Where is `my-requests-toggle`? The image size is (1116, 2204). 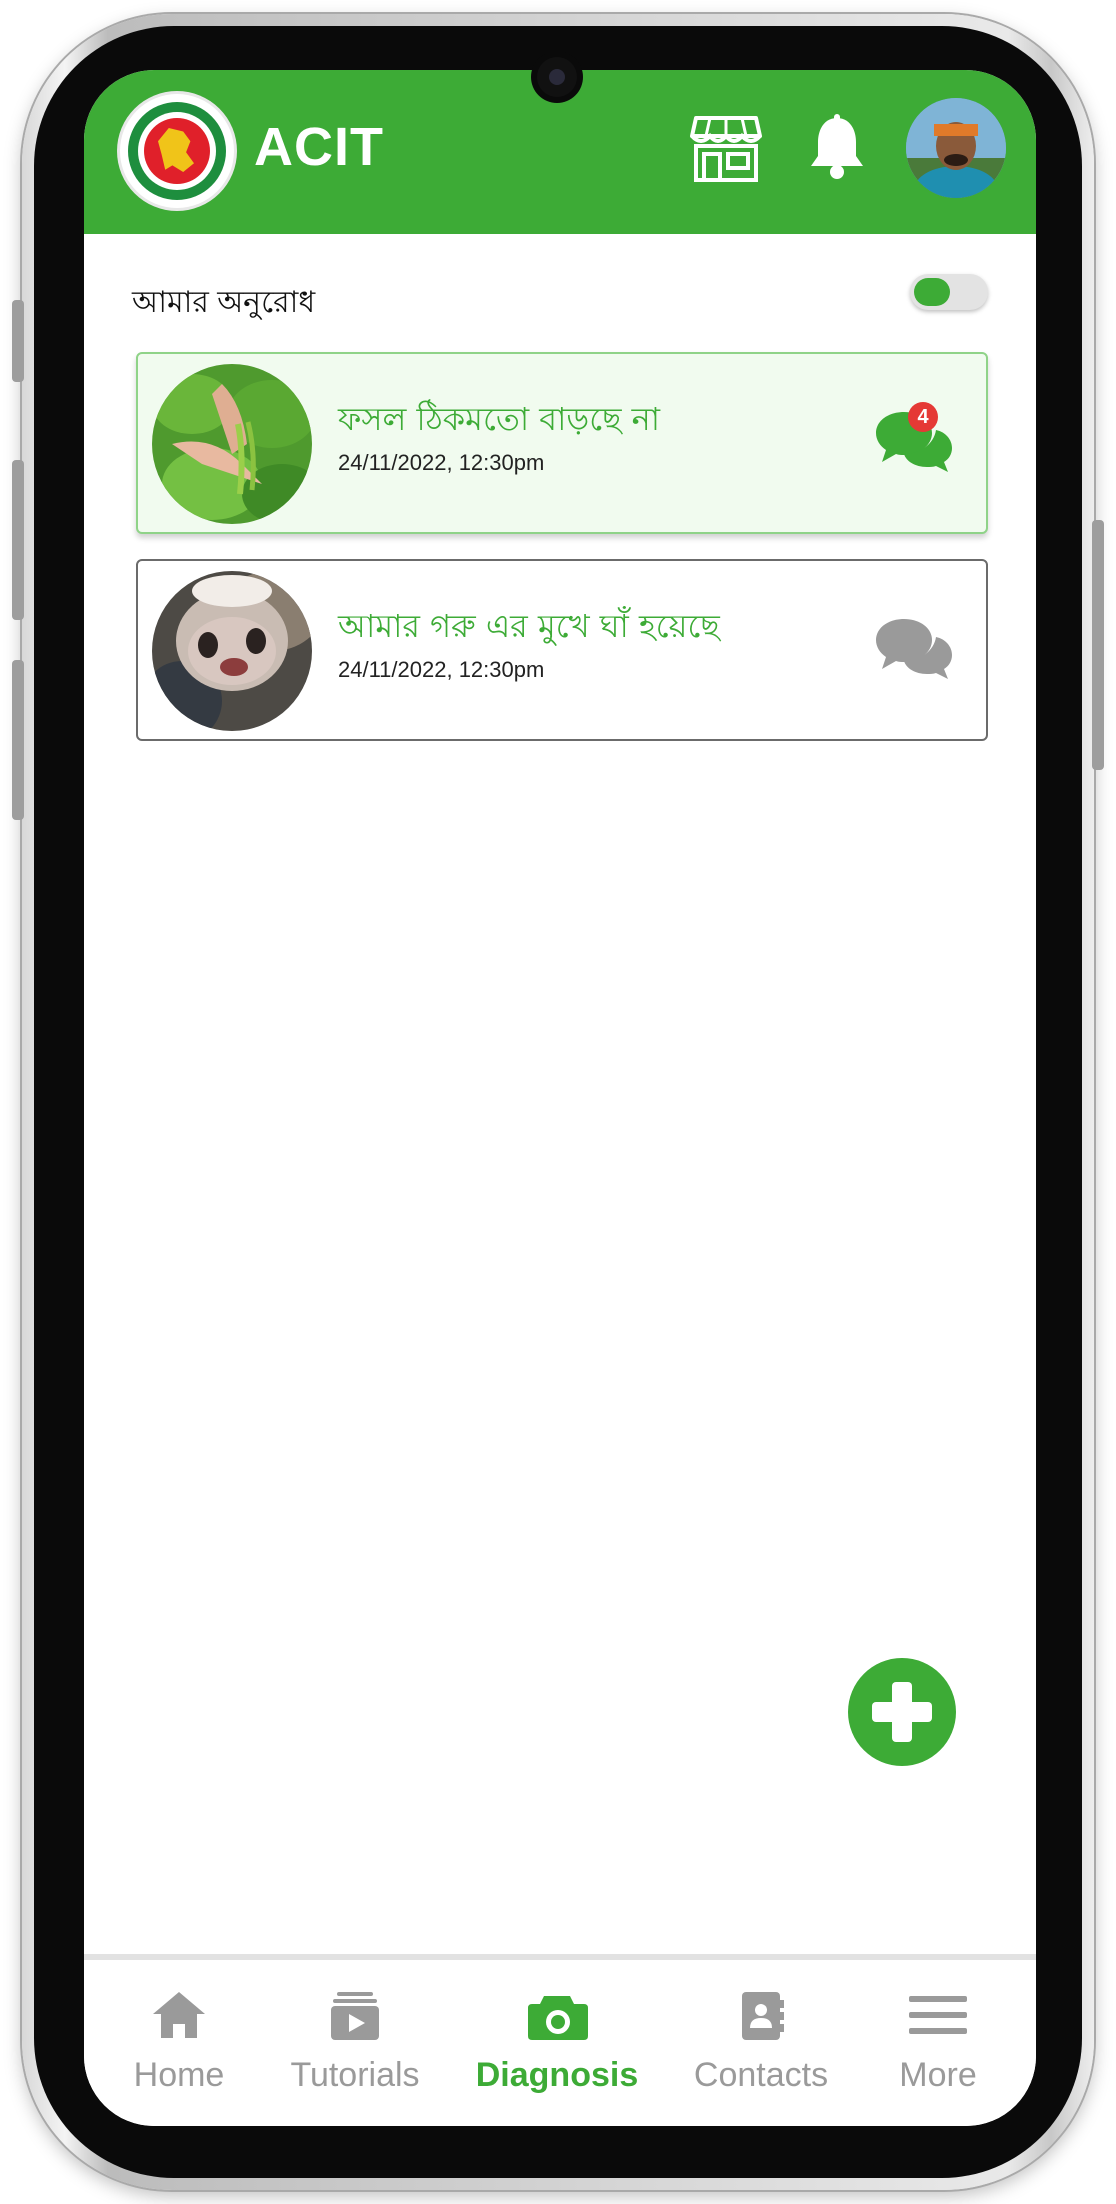
my-requests-toggle is located at coordinates (949, 292).